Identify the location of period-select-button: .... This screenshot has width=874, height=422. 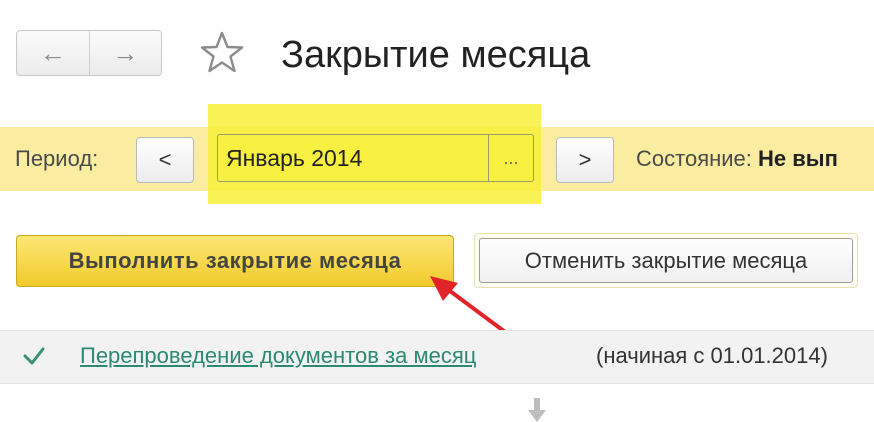
(510, 158).